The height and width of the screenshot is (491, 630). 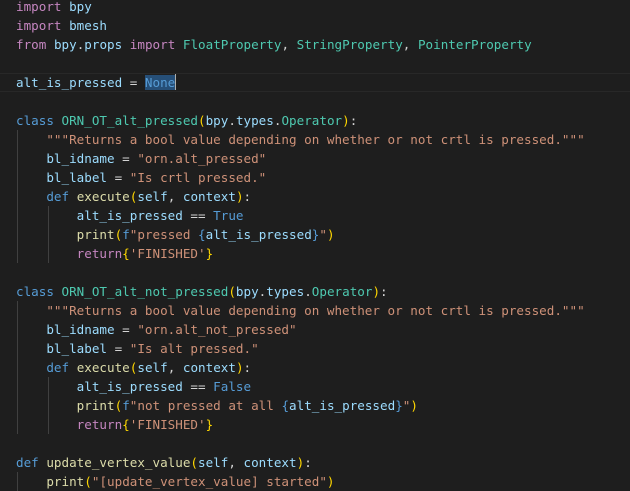 I want to click on code-line: def update_vertex_value(self, context):, so click(x=315, y=462).